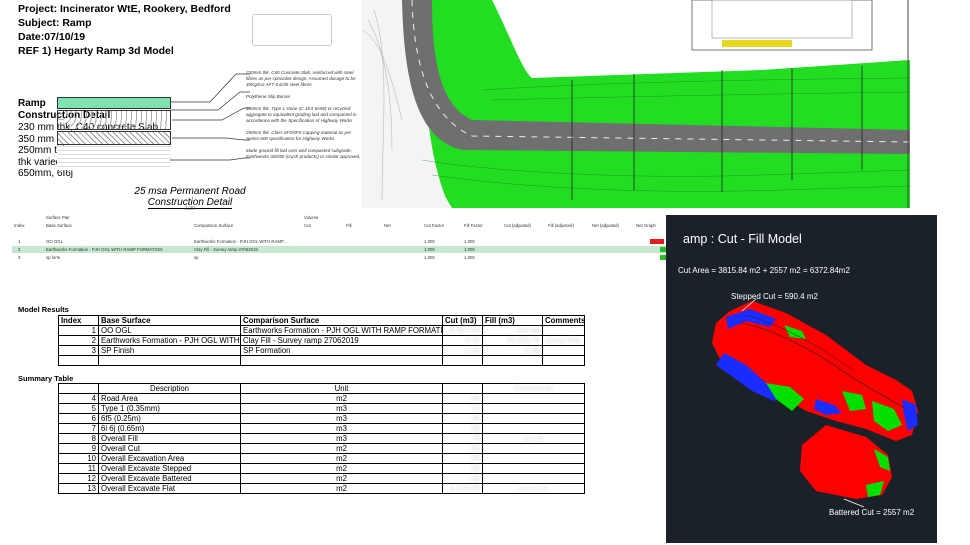 The image size is (970, 545). Describe the element at coordinates (311, 217) in the screenshot. I see `col-header: Volume` at that location.